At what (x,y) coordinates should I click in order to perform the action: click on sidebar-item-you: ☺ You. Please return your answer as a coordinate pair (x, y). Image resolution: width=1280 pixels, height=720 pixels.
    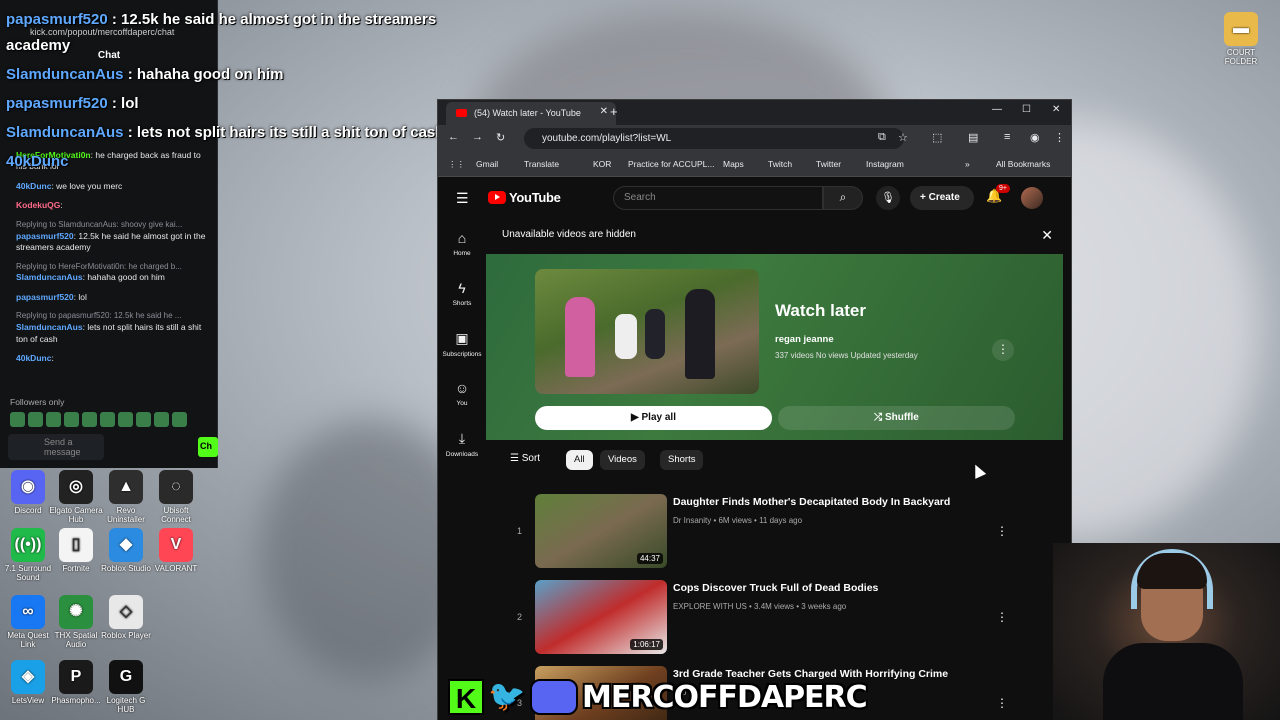
    Looking at the image, I should click on (462, 393).